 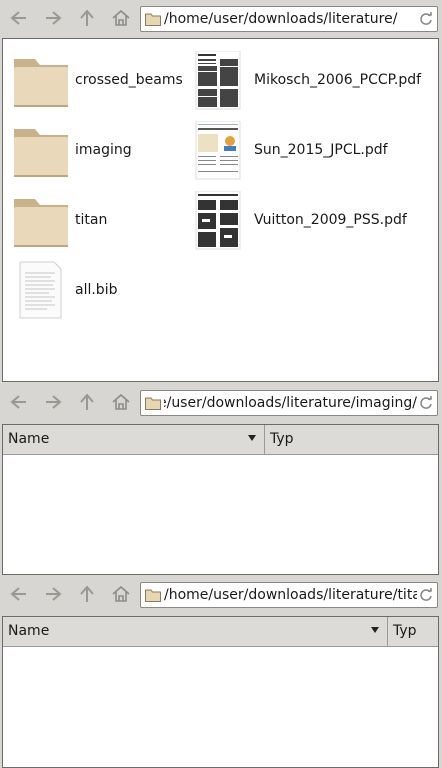 I want to click on location-path: /home/user/downloads/literature/, so click(x=290, y=19).